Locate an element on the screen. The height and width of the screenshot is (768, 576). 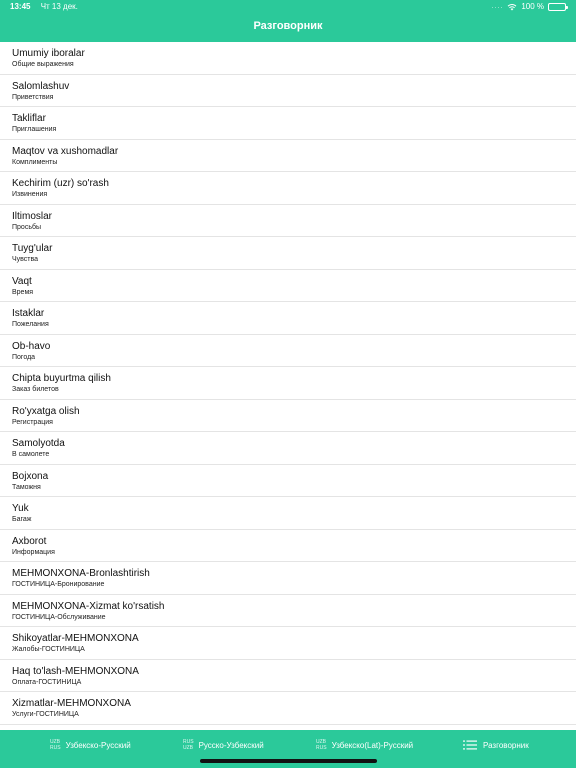
item-title: Iltimoslar is located at coordinates (32, 216).